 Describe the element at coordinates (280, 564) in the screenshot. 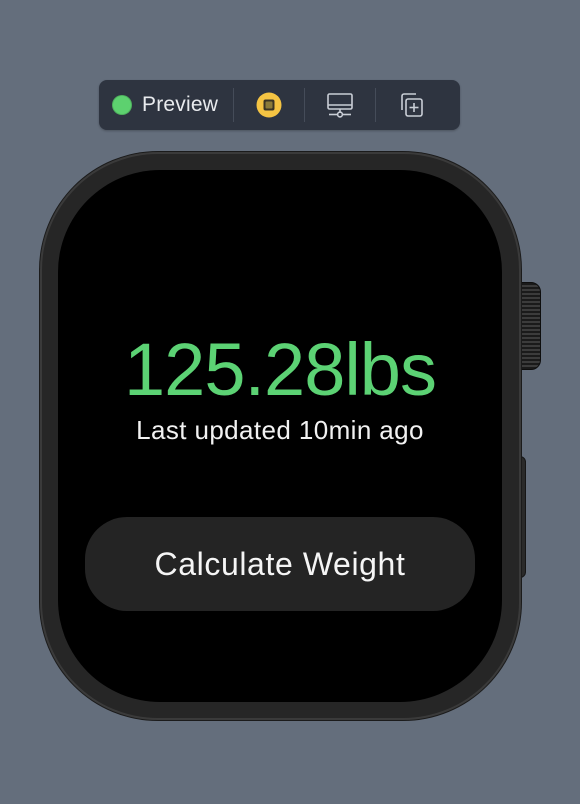

I see `calculate-weight-button: Calculate Weight` at that location.